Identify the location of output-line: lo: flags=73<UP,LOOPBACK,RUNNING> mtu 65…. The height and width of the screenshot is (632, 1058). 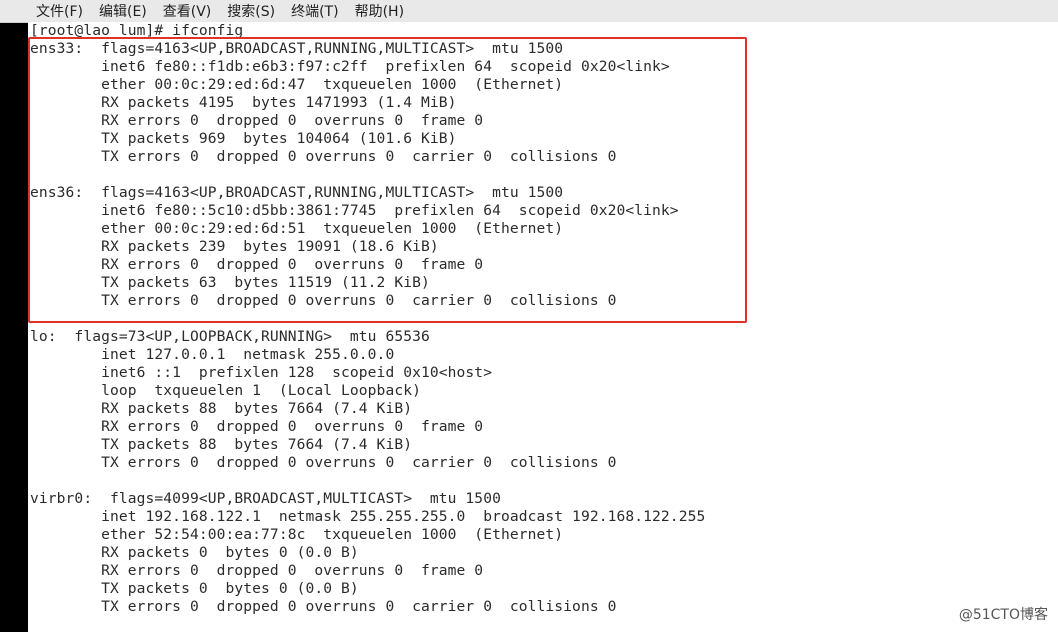
(230, 336).